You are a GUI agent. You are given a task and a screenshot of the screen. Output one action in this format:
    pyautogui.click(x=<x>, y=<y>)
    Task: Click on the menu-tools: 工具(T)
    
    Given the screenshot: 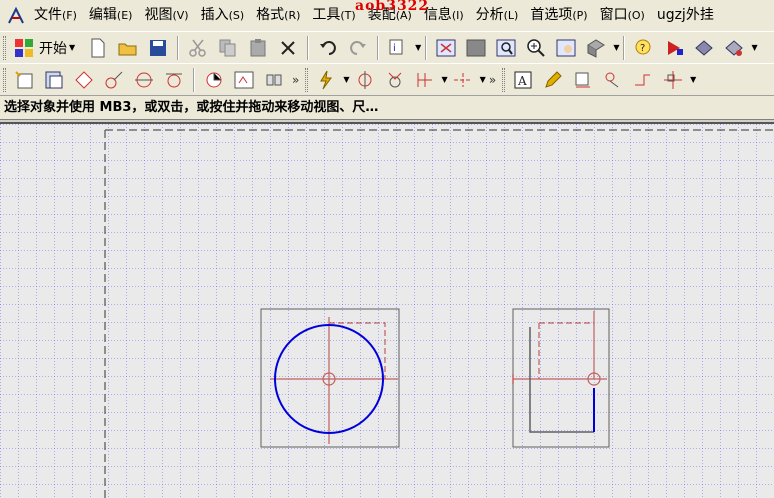 What is the action you would take?
    pyautogui.click(x=333, y=15)
    